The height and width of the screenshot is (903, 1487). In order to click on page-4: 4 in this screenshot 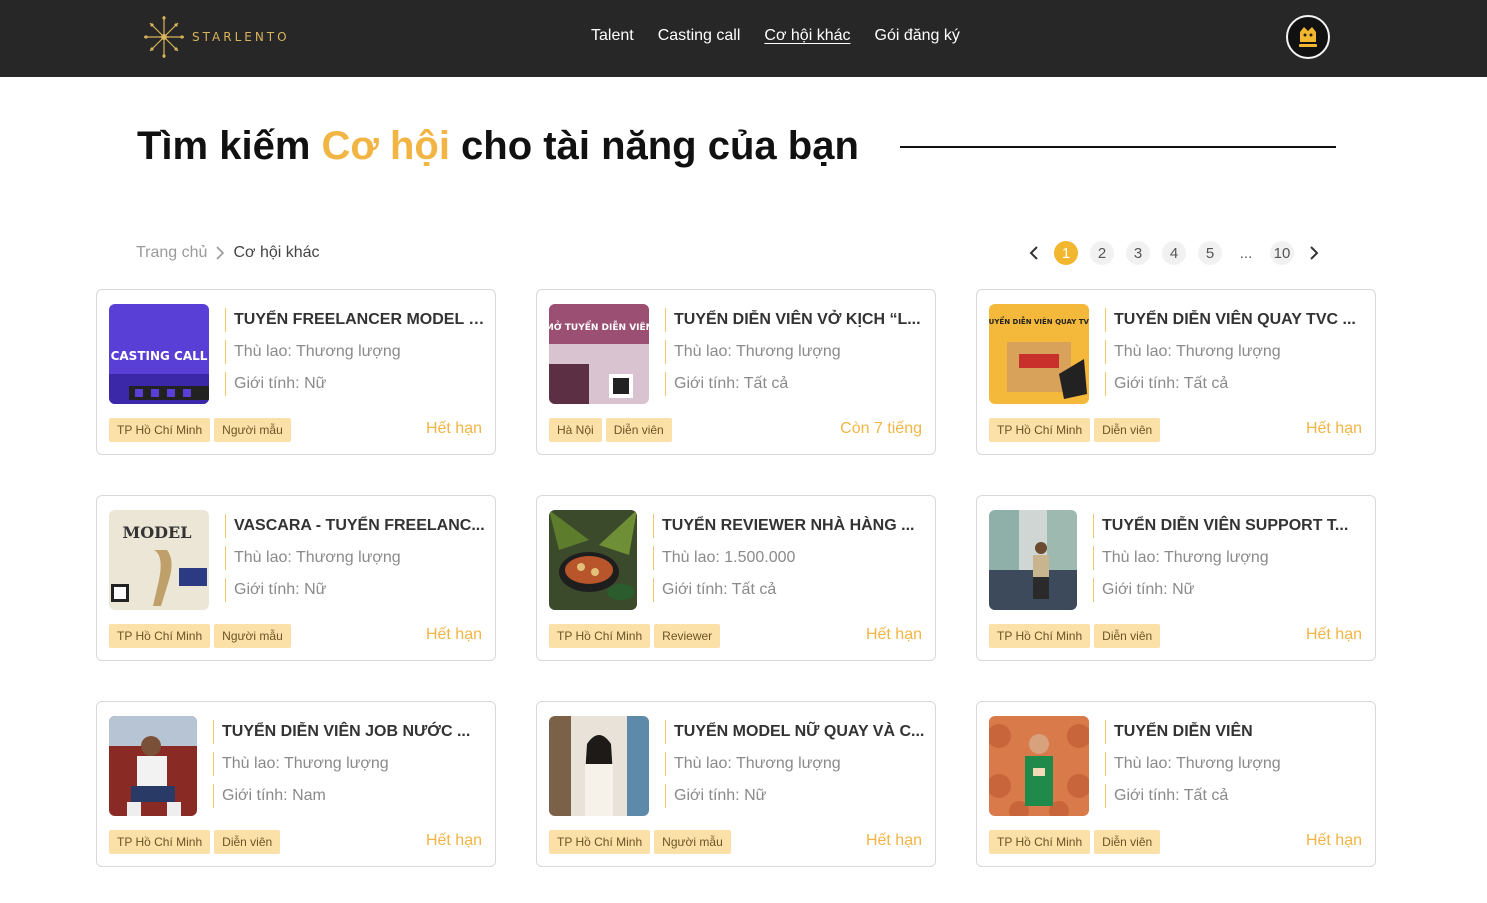, I will do `click(1174, 253)`.